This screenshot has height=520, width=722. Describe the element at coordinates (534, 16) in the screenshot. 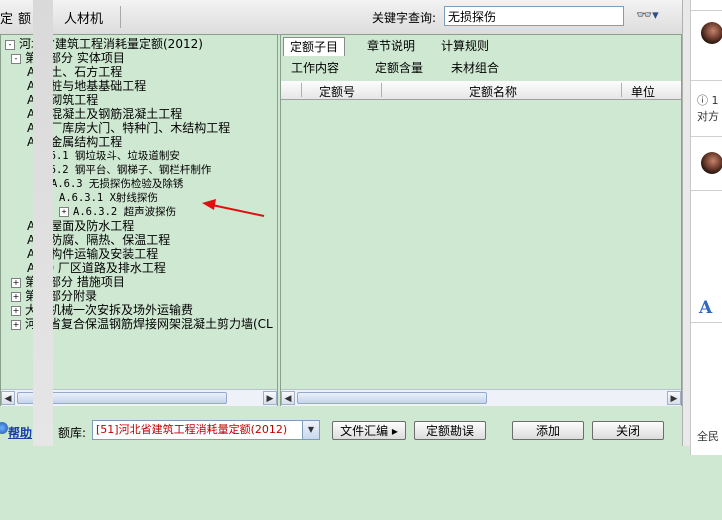

I see `keyword-search-input: 无损探伤` at that location.